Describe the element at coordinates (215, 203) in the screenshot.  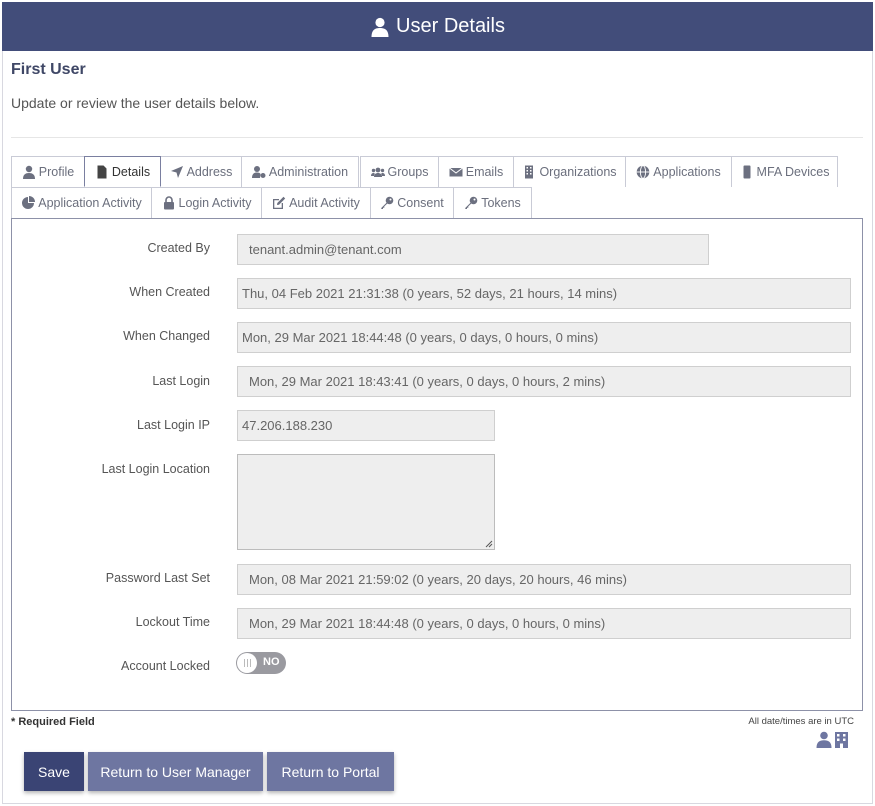
I see `tab-label: Login Activity` at that location.